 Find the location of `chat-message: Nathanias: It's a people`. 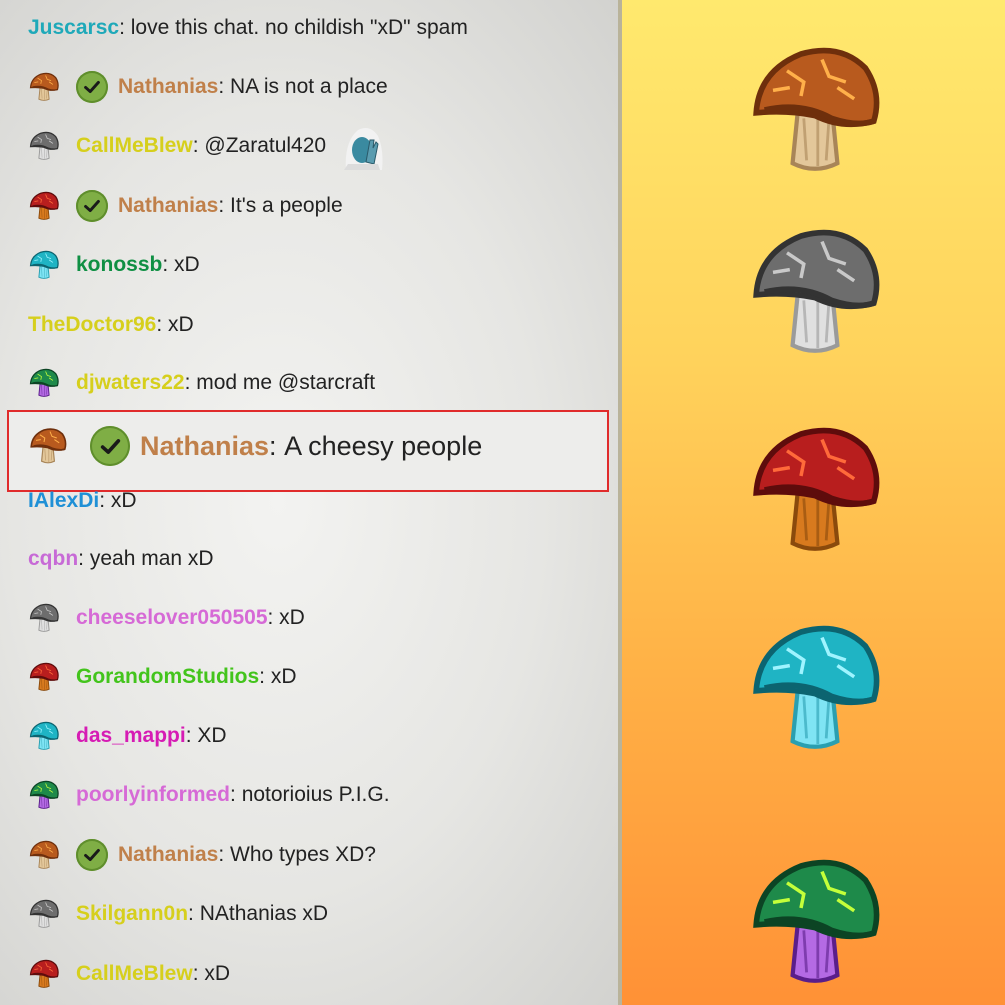

chat-message: Nathanias: It's a people is located at coordinates (185, 206).